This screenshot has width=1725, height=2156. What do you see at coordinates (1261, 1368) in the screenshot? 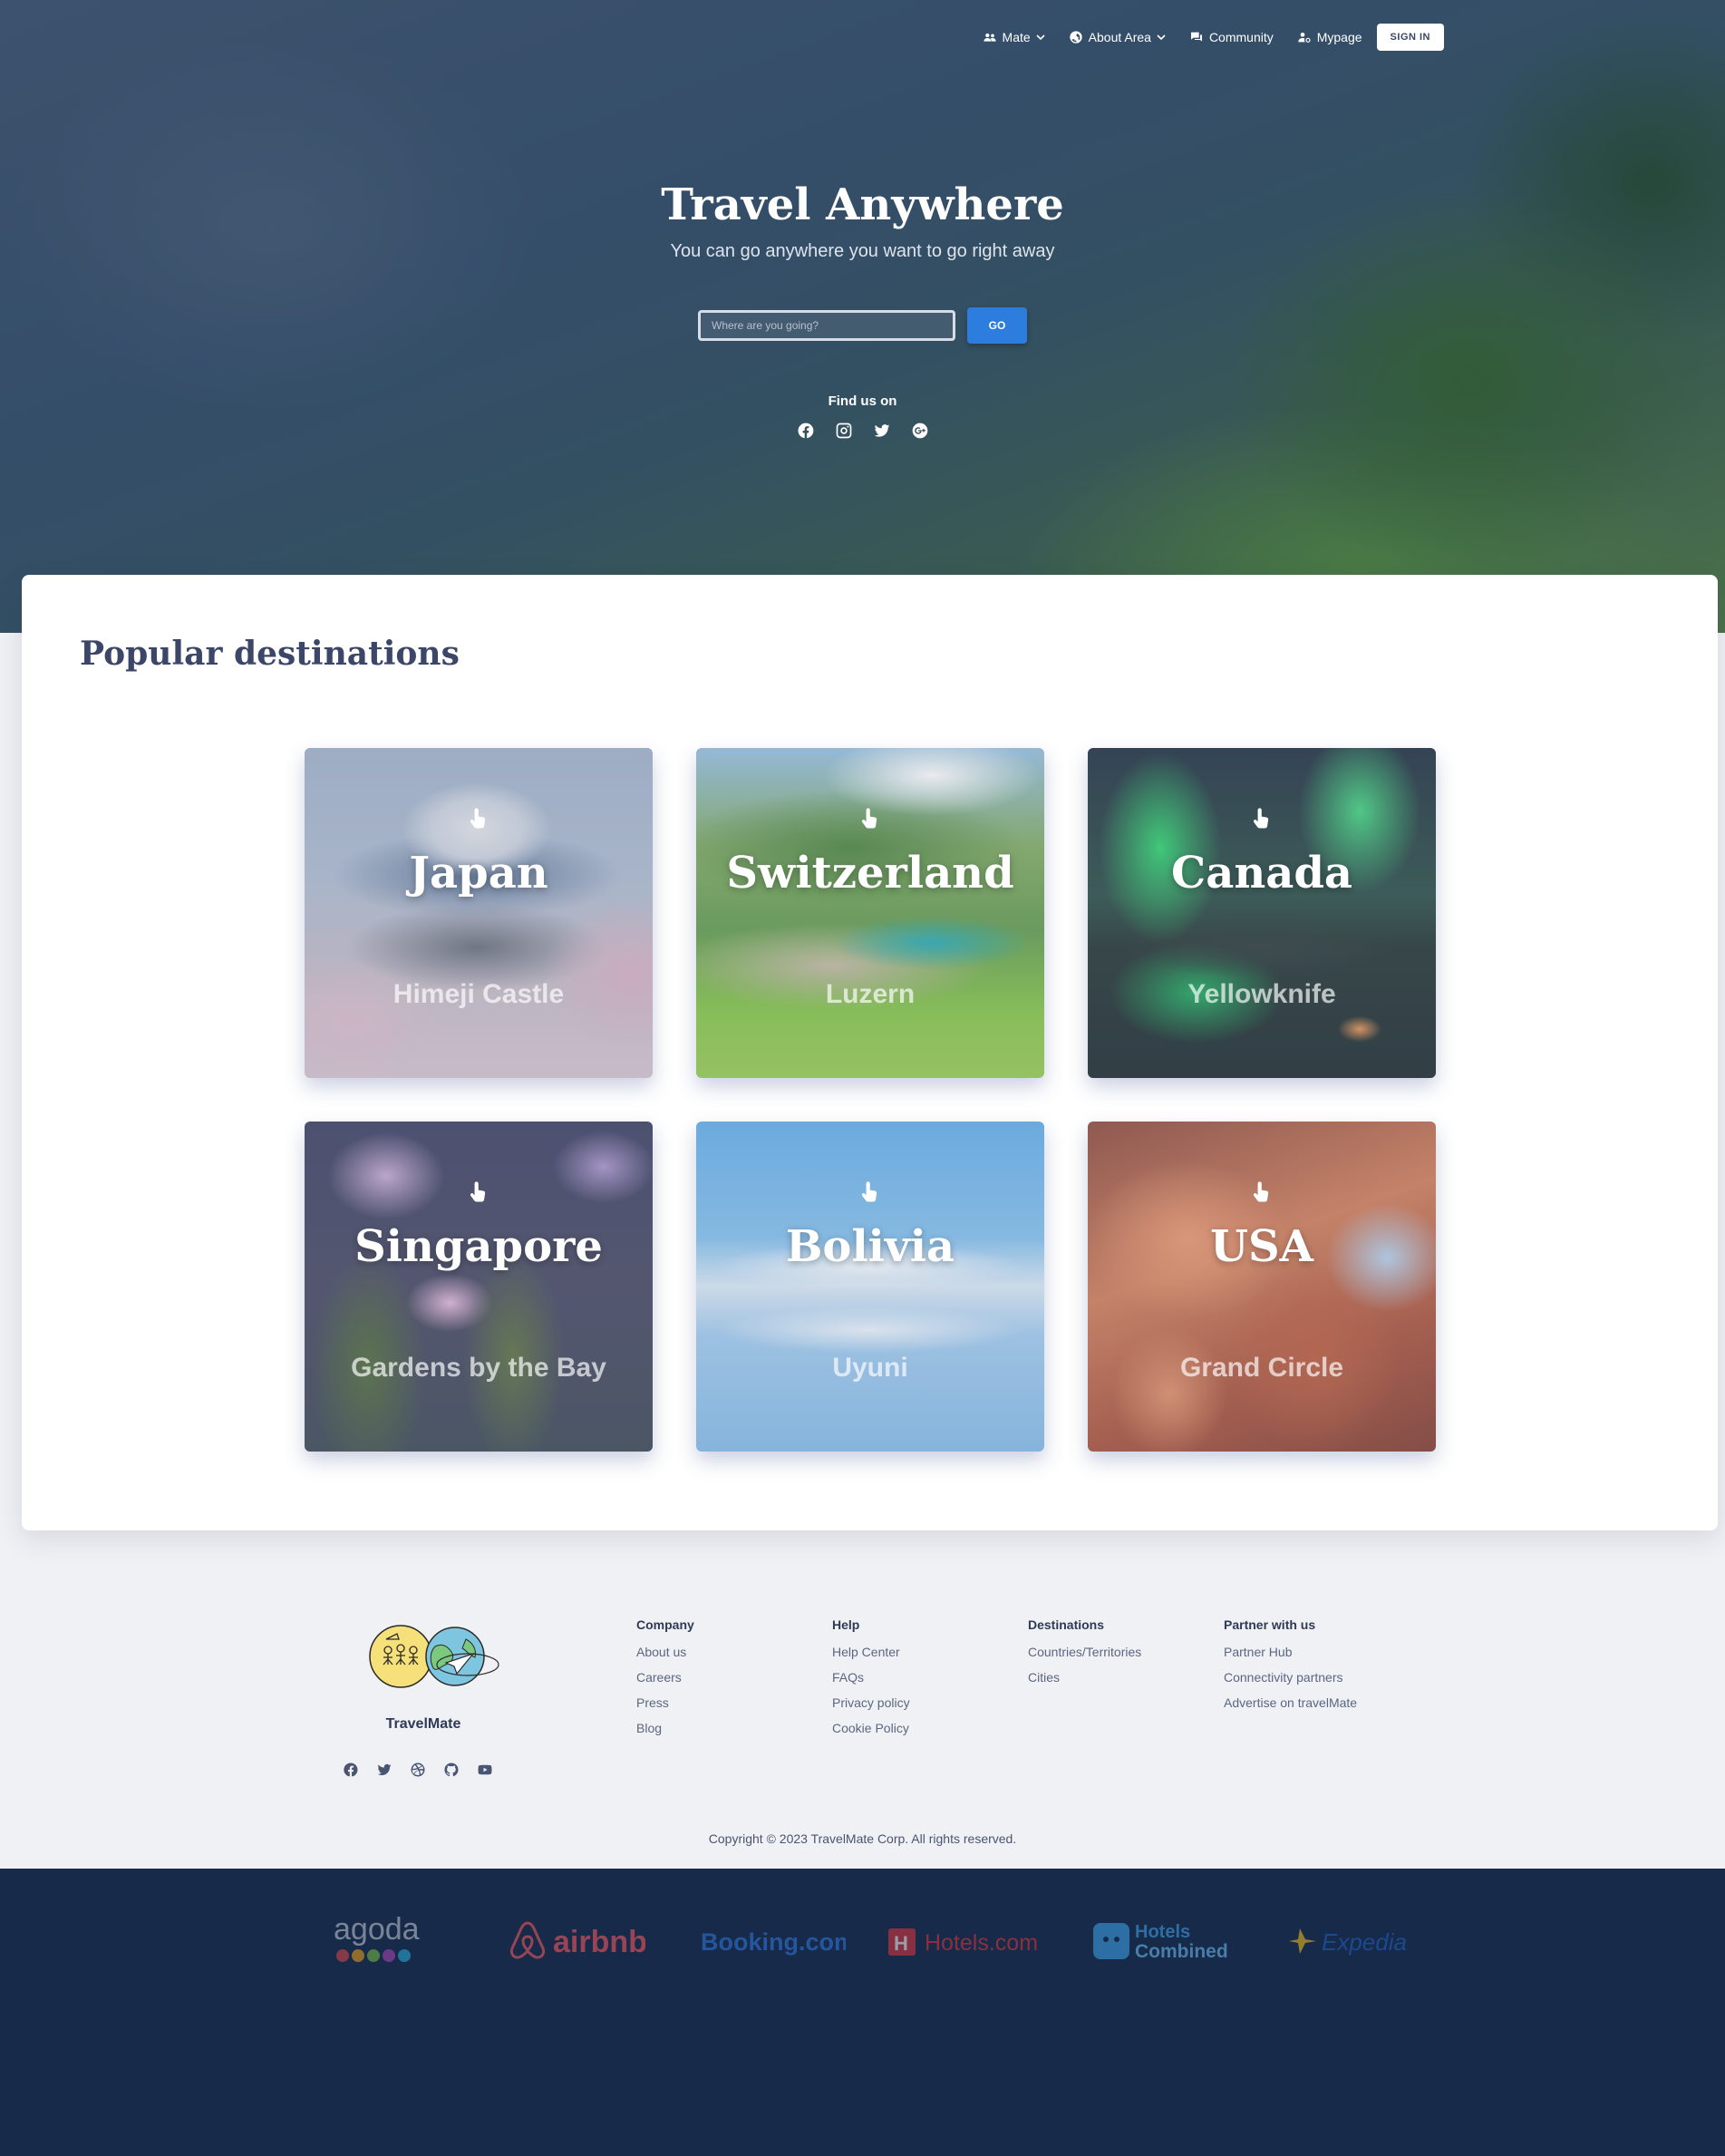
I see `destination-place: Grand Circle` at bounding box center [1261, 1368].